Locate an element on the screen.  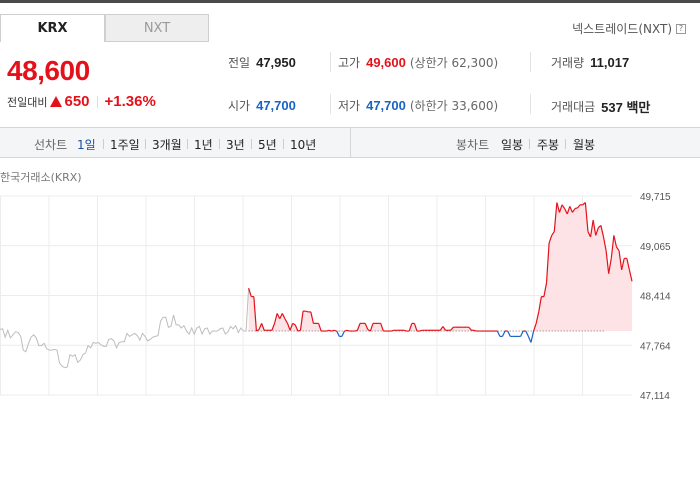
candle-weekly-button: 주봉 is located at coordinates (548, 144).